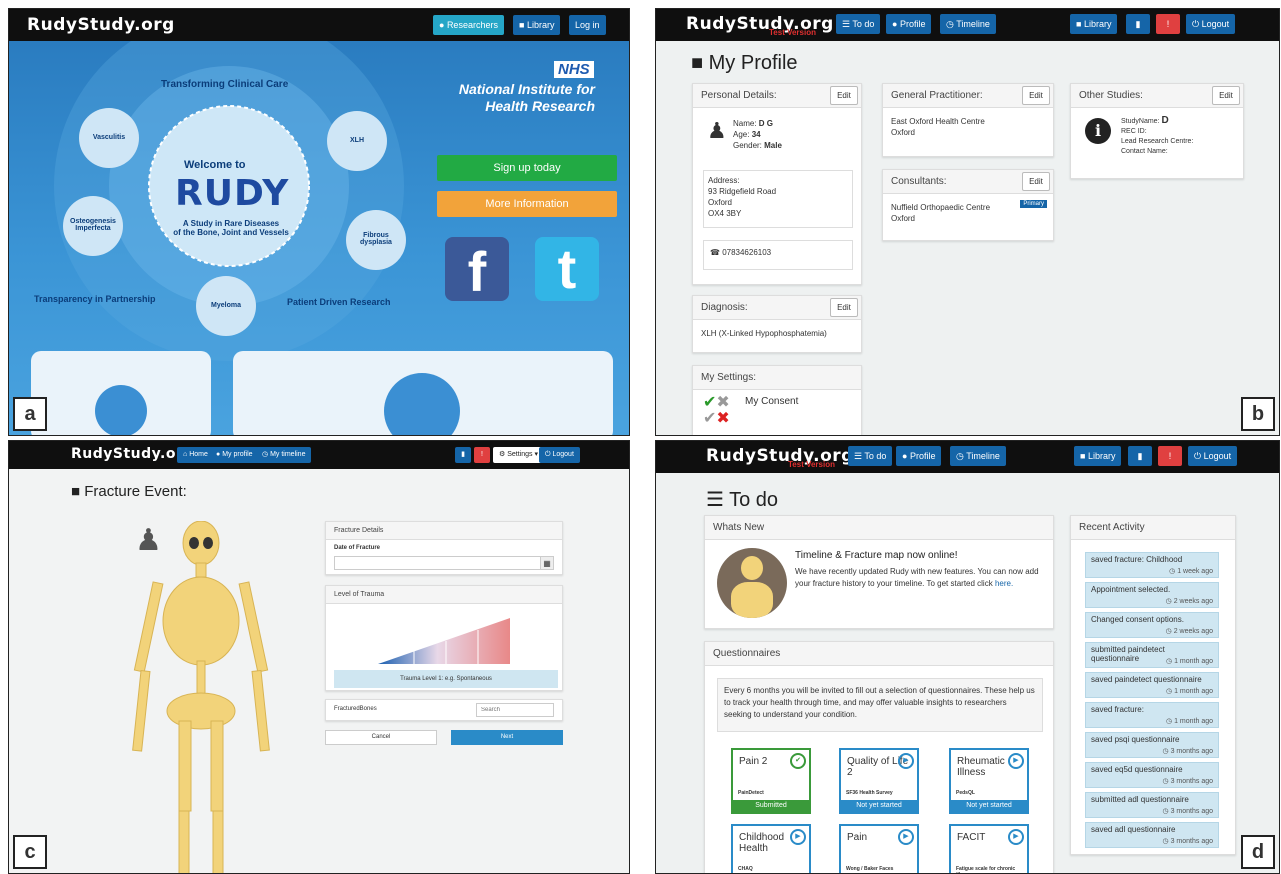 The image size is (1281, 874). What do you see at coordinates (284, 455) in the screenshot?
I see `my-timeline-nav-button: ◷ My timeline` at bounding box center [284, 455].